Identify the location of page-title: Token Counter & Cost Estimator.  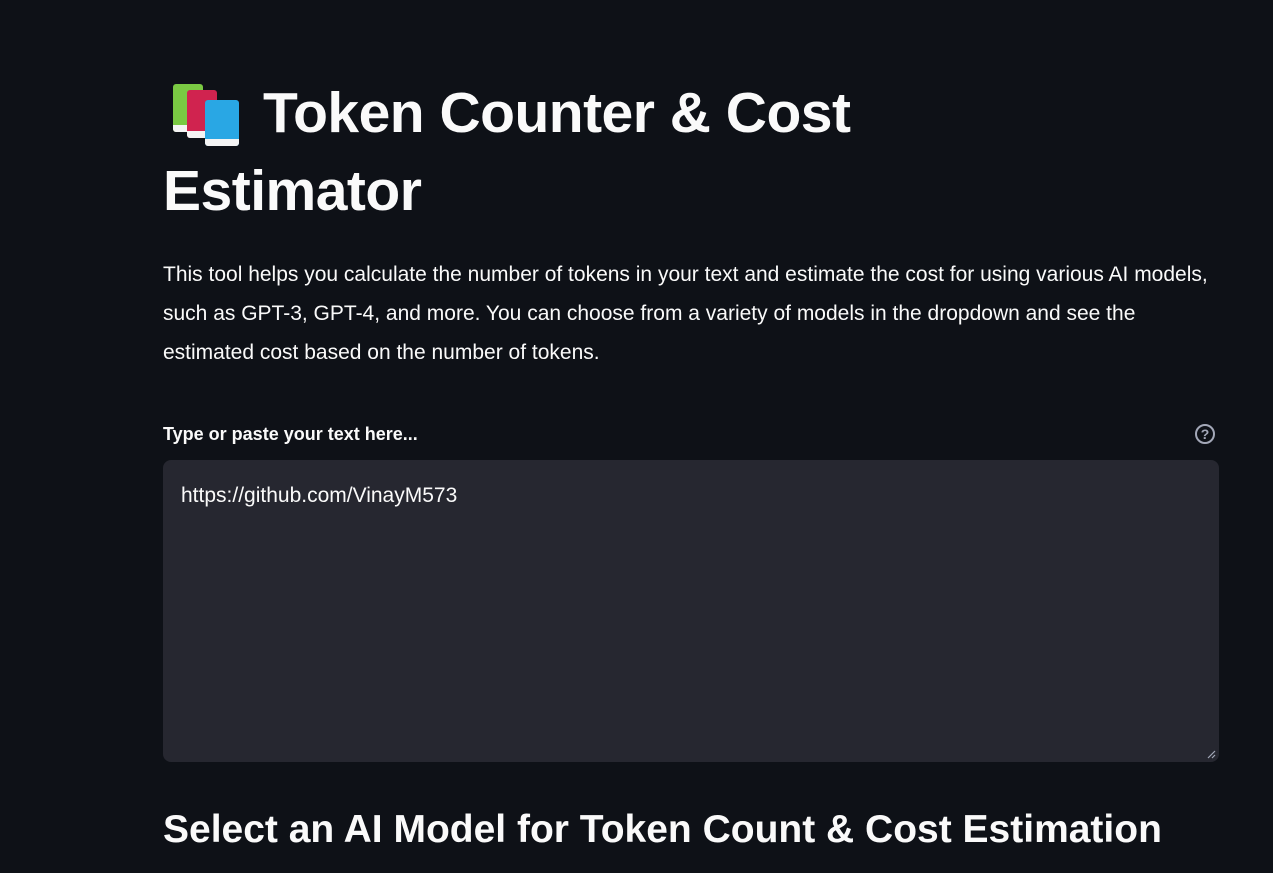
(507, 152).